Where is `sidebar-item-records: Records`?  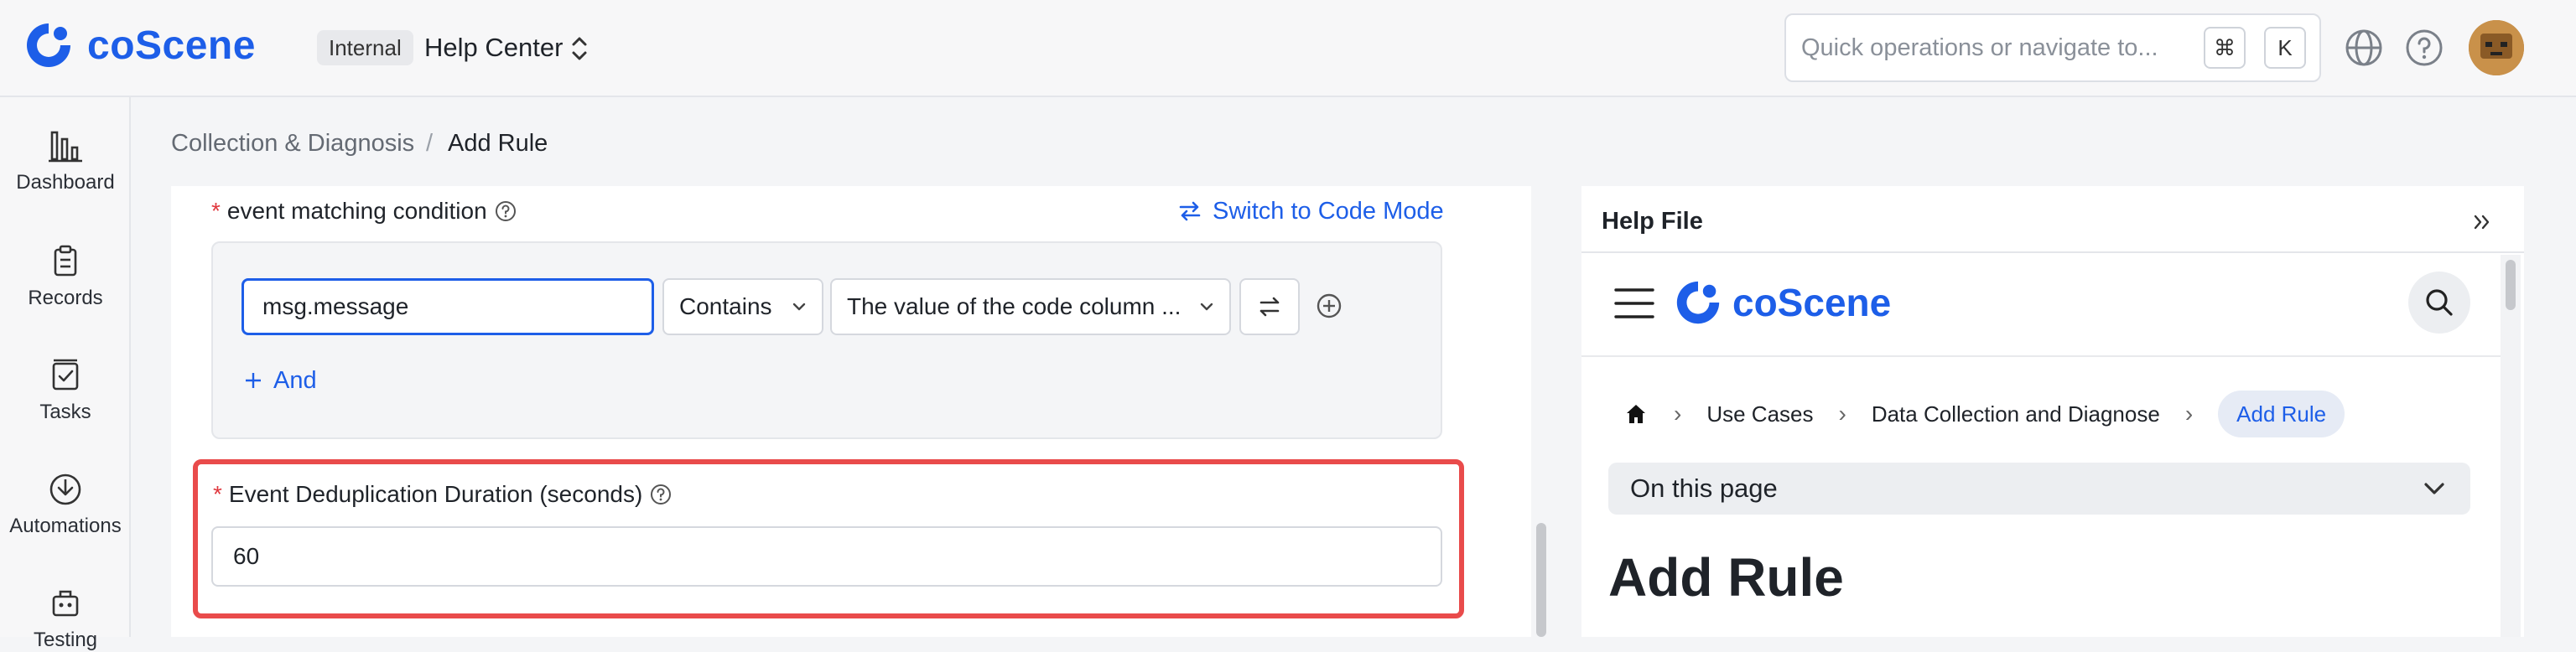
sidebar-item-records: Records is located at coordinates (65, 276).